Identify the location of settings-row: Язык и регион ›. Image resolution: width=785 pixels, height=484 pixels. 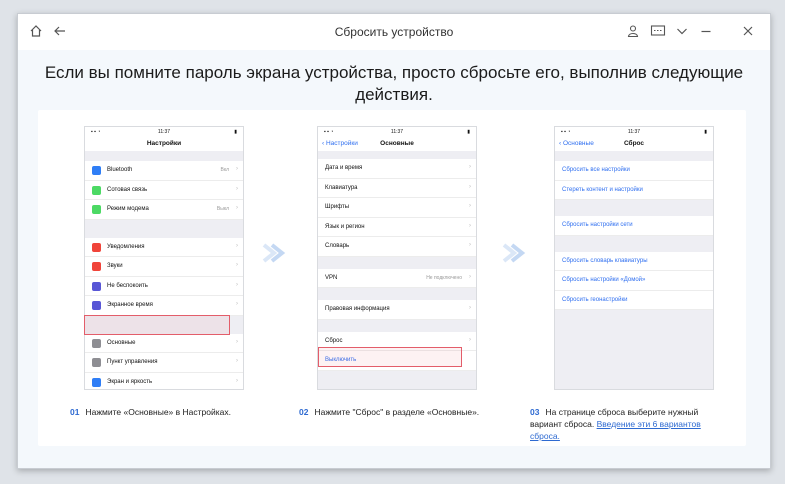
(397, 227).